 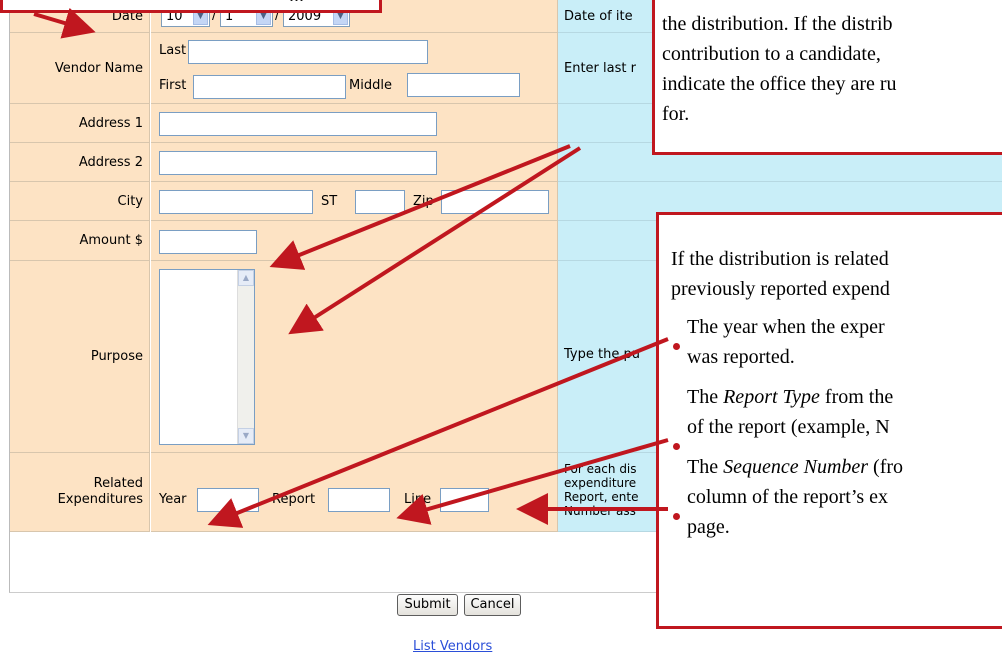 What do you see at coordinates (64, 23) in the screenshot?
I see `arrow-to-date` at bounding box center [64, 23].